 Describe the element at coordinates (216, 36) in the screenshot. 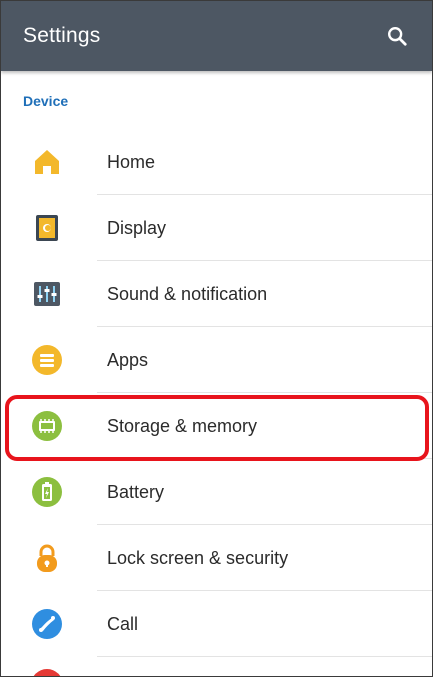

I see `app-bar: Settings` at that location.